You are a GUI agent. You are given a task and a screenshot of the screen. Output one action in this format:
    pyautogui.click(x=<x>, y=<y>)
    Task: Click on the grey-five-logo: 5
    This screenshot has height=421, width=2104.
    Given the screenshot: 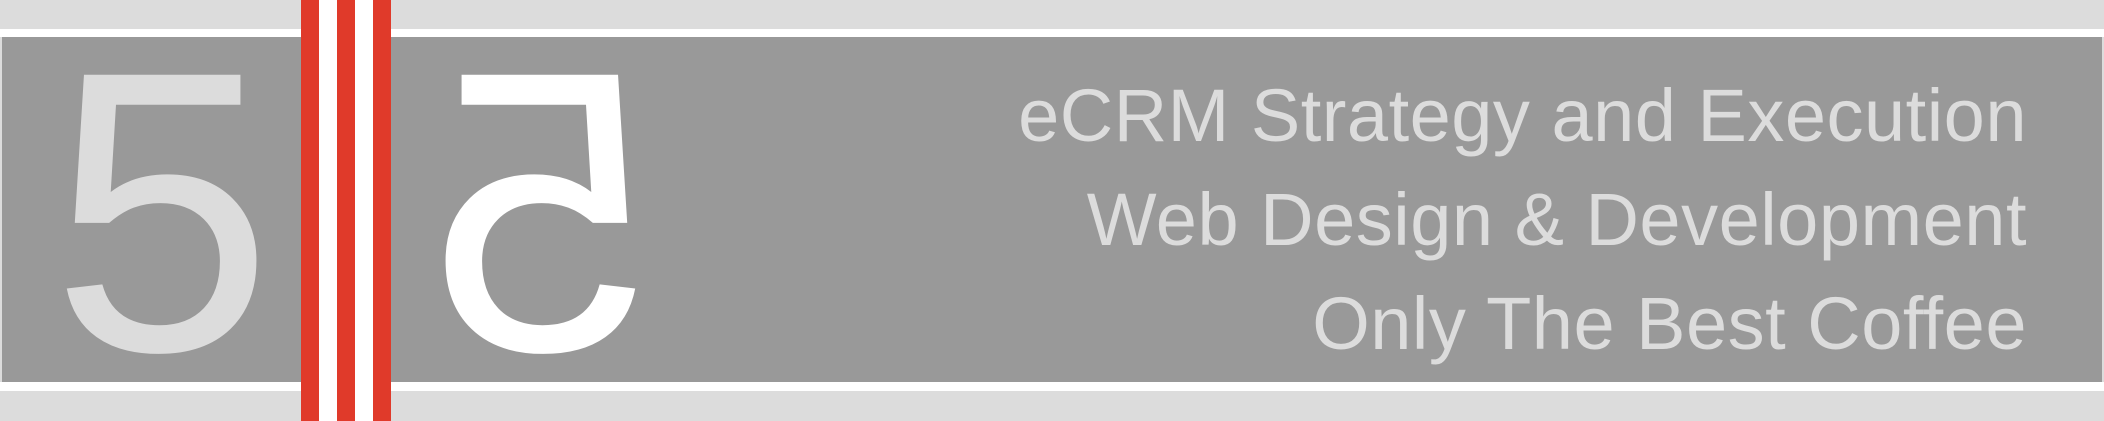 What is the action you would take?
    pyautogui.click(x=162, y=200)
    